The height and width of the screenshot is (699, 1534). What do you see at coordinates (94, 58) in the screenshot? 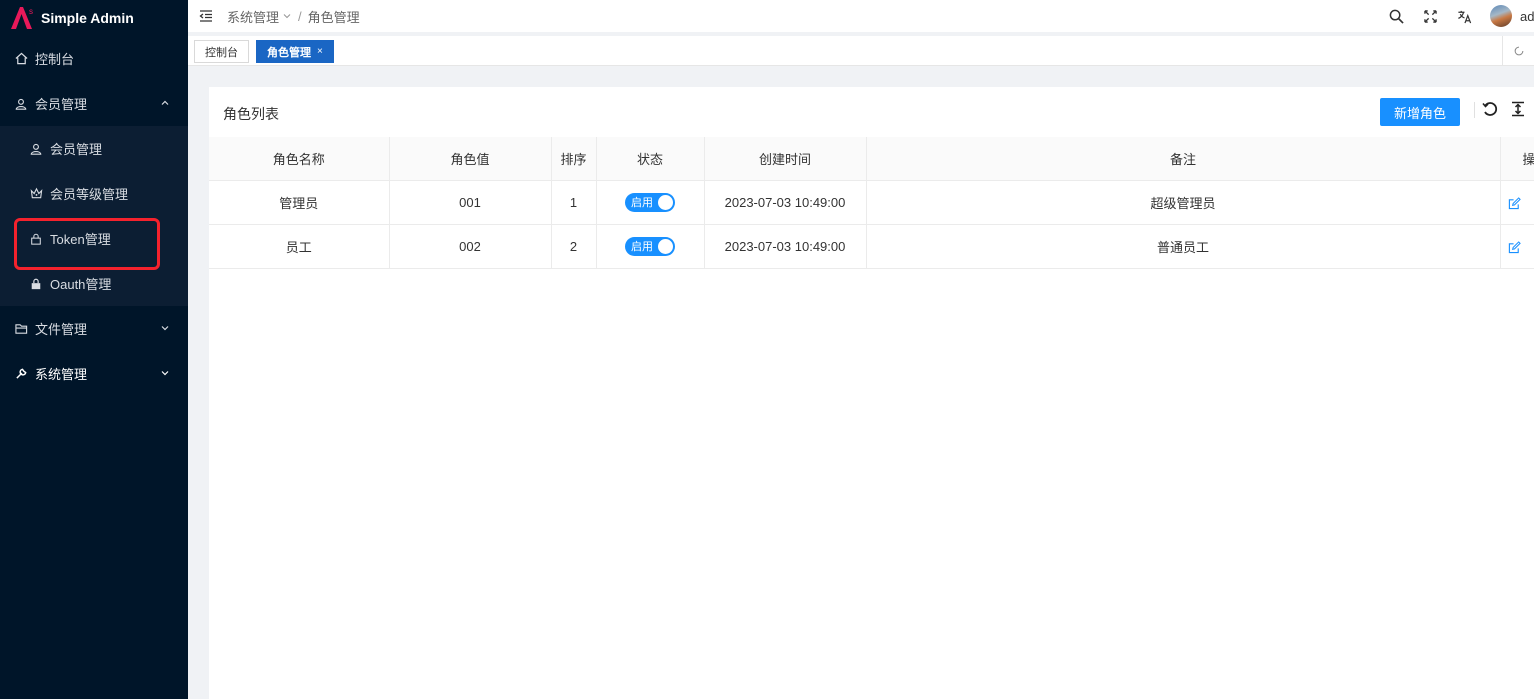
I see `sidebar-item-dashboard: 控制台` at bounding box center [94, 58].